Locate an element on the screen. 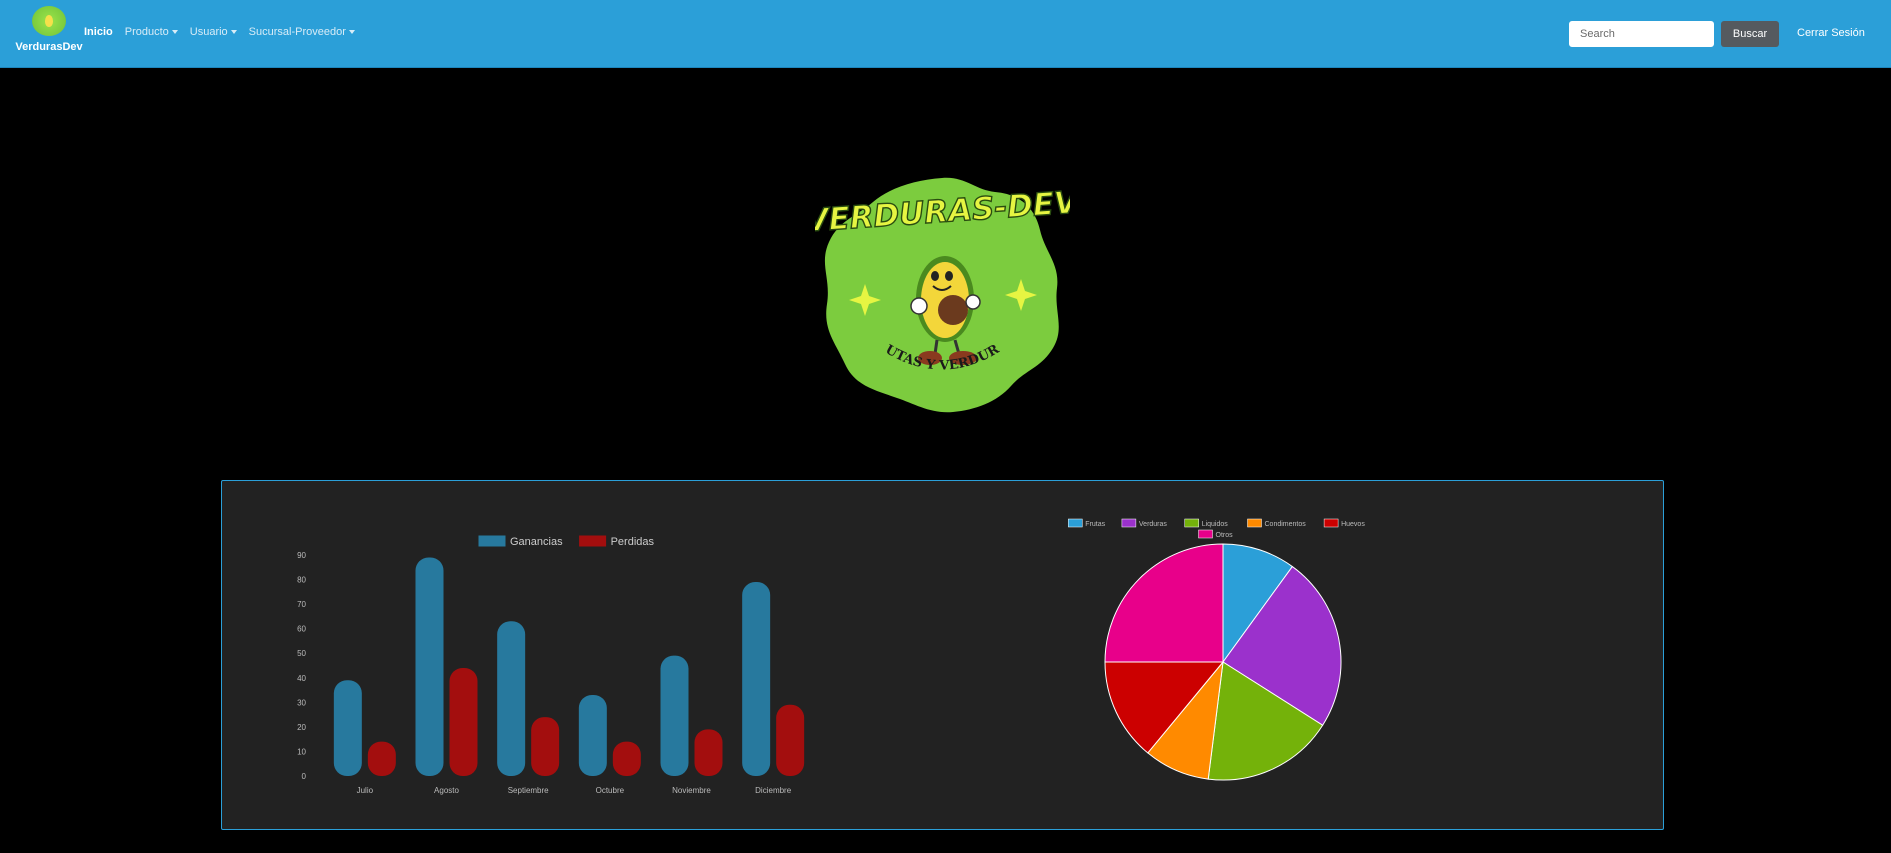 The image size is (1891, 853). nav-link-label: Sucursal-Proveedor is located at coordinates (297, 32).